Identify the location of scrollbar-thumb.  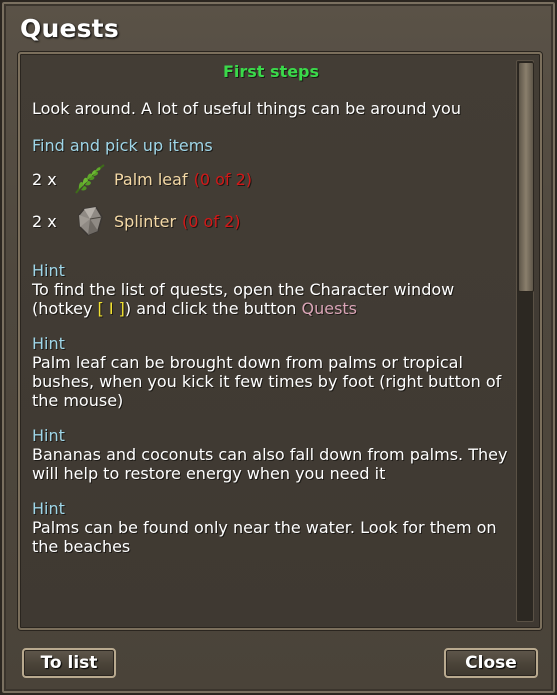
(526, 177).